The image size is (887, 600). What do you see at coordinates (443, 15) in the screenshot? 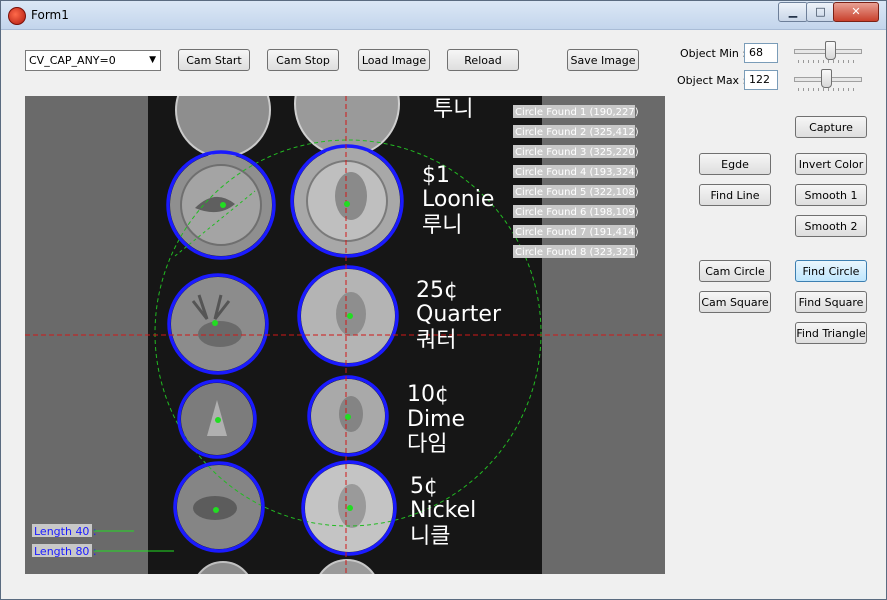
I see `title-bar: Form1 ▁ □ ✕` at bounding box center [443, 15].